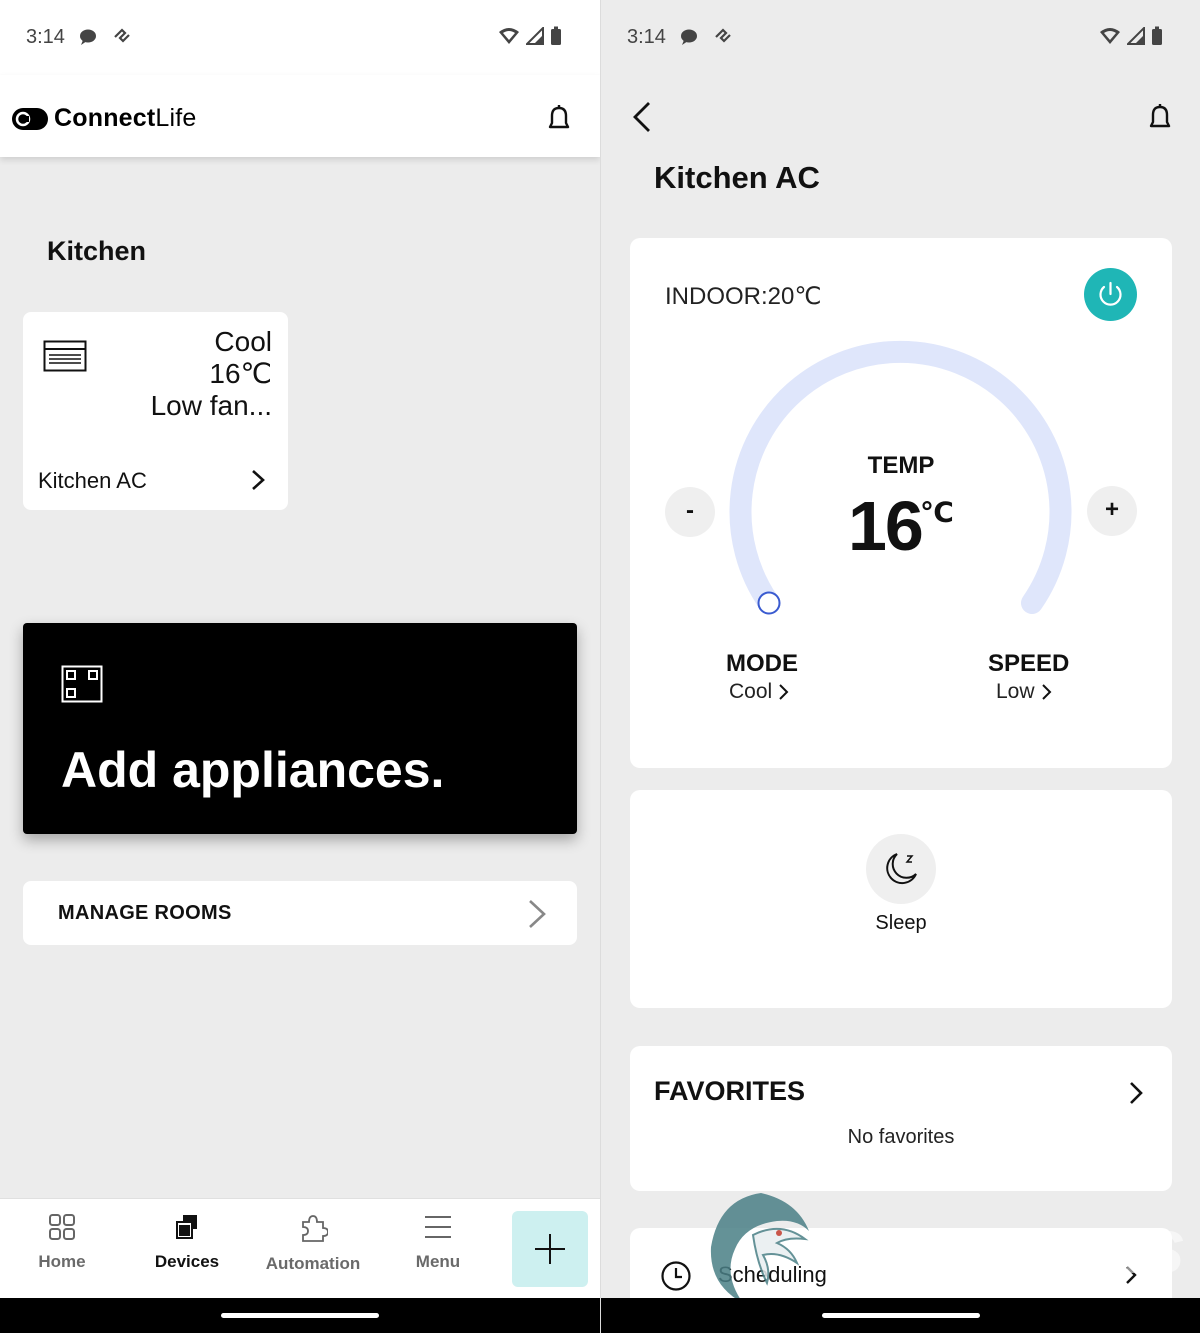 The height and width of the screenshot is (1333, 1200). I want to click on temp-value: 16, so click(886, 526).